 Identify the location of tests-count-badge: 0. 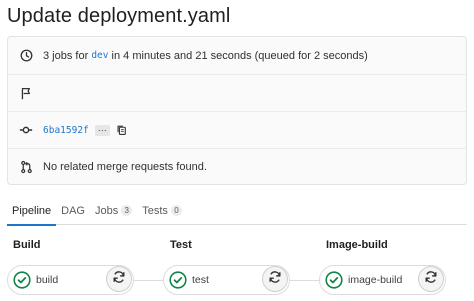
(176, 210).